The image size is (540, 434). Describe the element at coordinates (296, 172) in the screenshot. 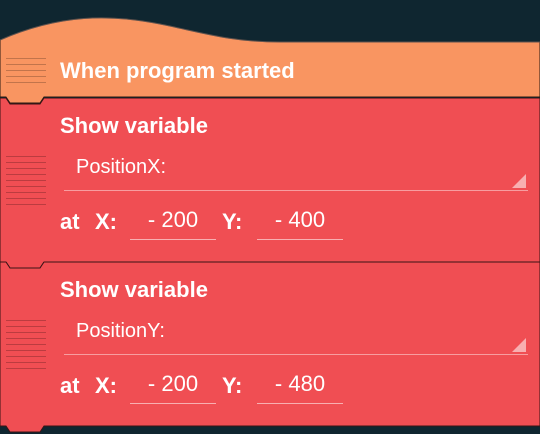

I see `variable-dropdown: PositionX:` at that location.